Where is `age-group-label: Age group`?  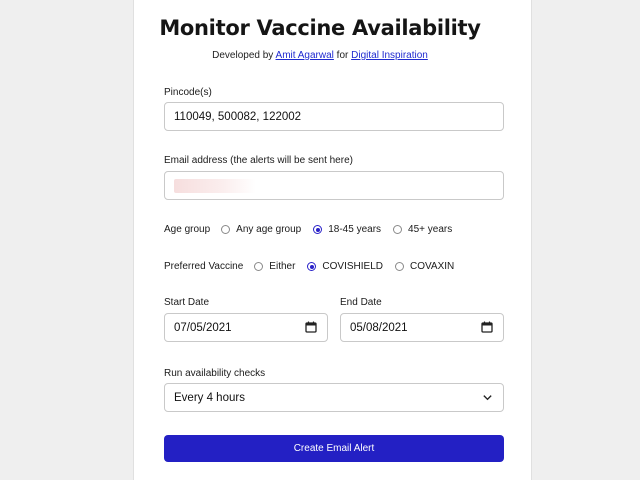
age-group-label: Age group is located at coordinates (187, 229).